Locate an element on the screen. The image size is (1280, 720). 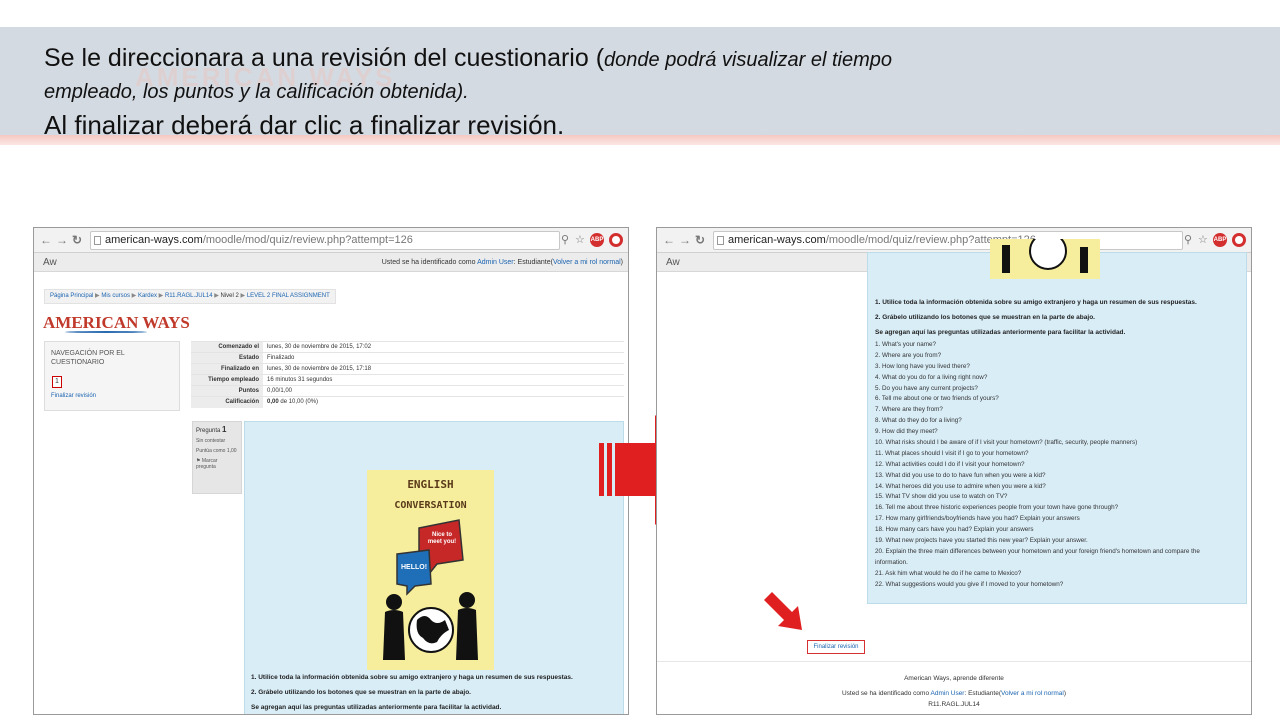
summary-value: 16 minutos 31 segundos is located at coordinates (443, 380).